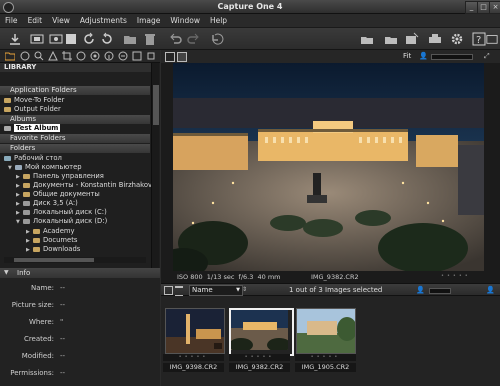  Describe the element at coordinates (81, 56) in the screenshot. I see `output-tab-icon` at that location.